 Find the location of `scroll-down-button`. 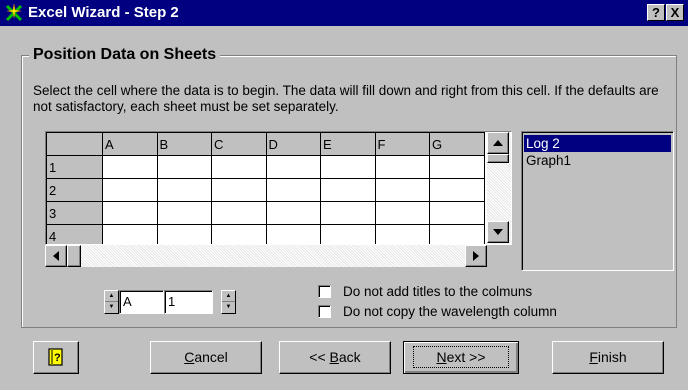

scroll-down-button is located at coordinates (498, 232).